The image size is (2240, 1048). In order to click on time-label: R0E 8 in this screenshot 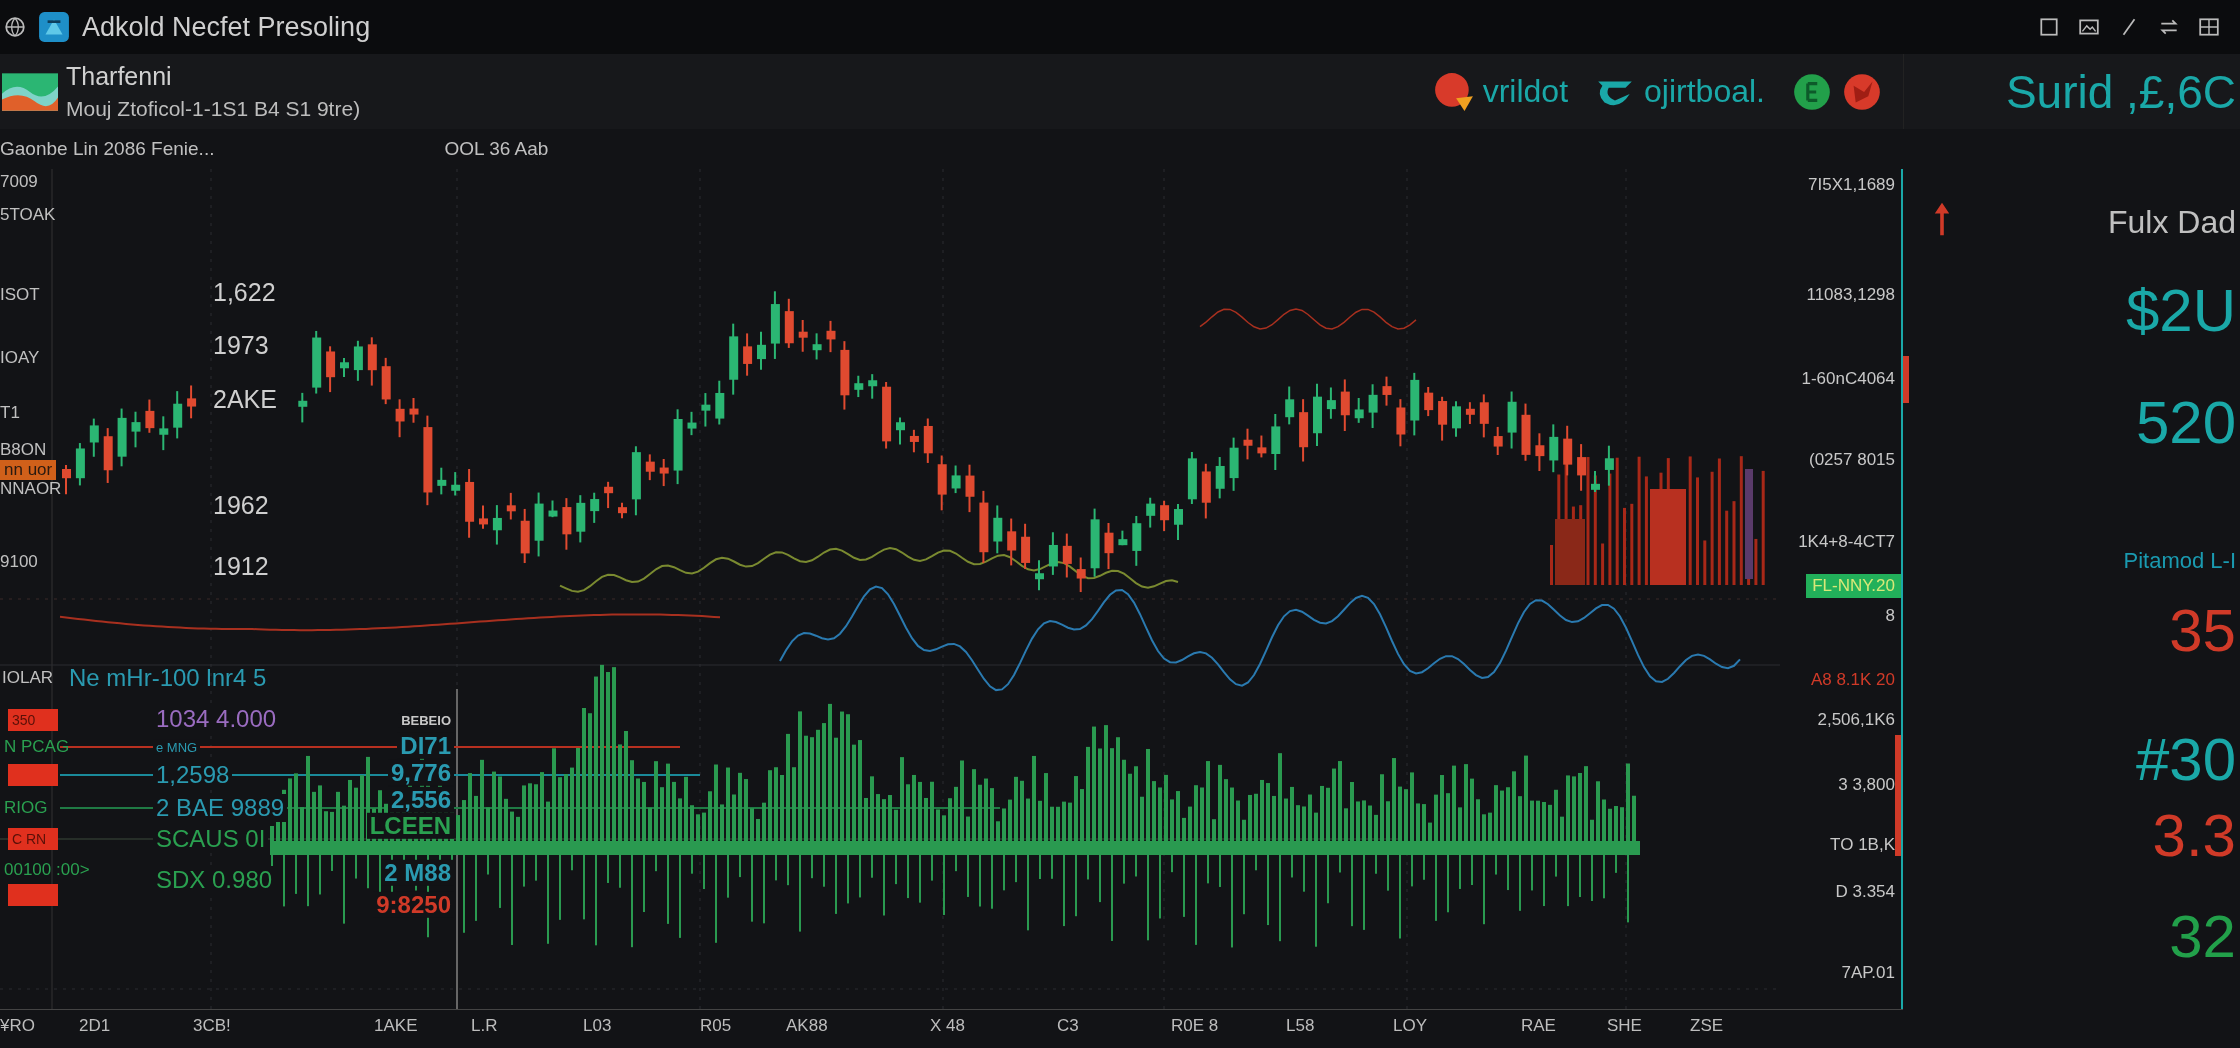, I will do `click(1195, 1026)`.